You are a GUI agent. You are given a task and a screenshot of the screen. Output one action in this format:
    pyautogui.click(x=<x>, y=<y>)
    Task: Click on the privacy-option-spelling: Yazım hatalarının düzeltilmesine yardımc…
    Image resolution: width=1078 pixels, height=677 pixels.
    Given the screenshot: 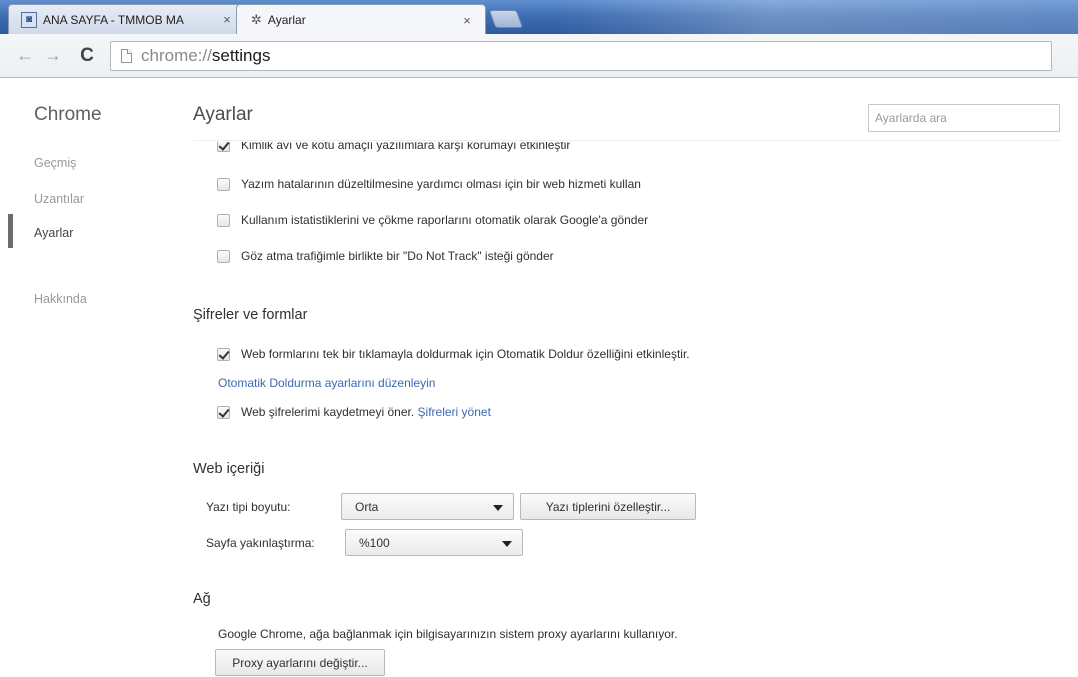 What is the action you would take?
    pyautogui.click(x=429, y=184)
    